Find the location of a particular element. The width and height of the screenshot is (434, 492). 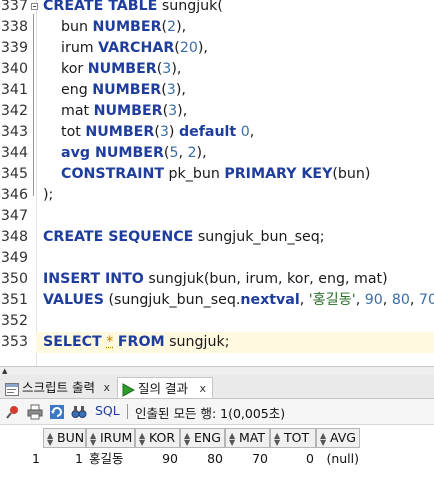

code-line: 353 SELECT * FROM sungjuk; is located at coordinates (217, 342).